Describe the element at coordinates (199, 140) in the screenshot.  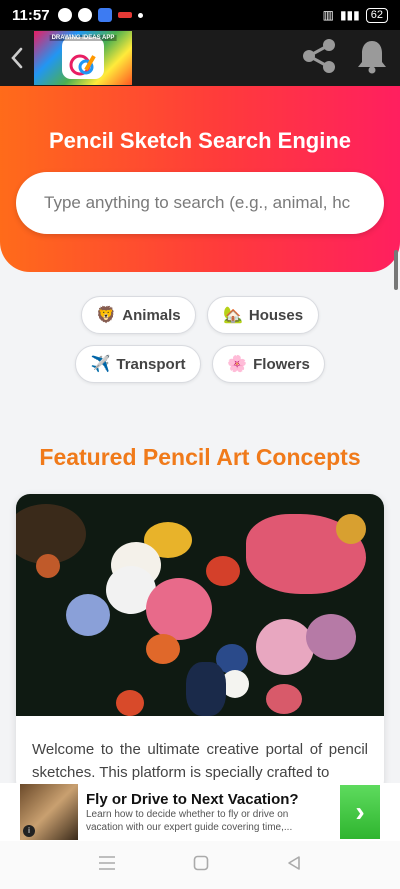
I see `hero-title: Pencil Sketch Search Engine` at that location.